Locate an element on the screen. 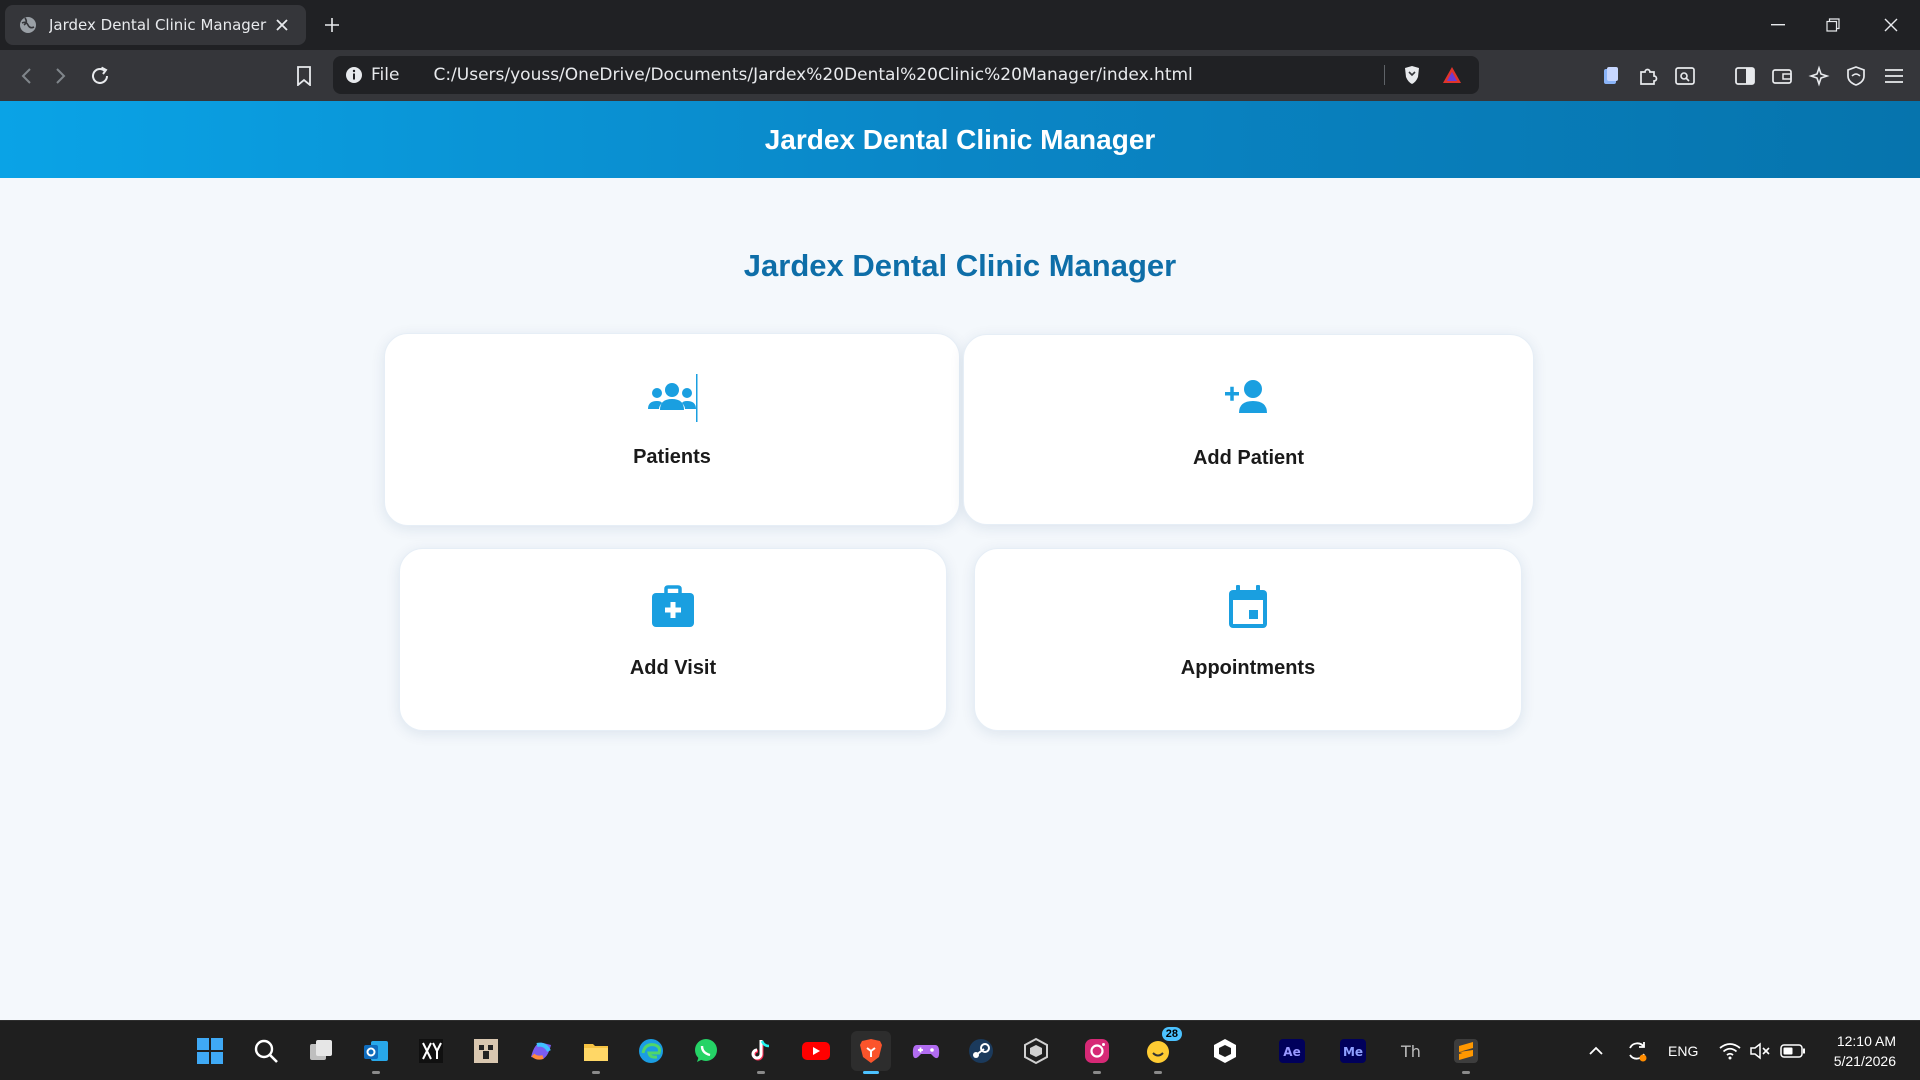 This screenshot has width=1920, height=1080. reader-icon is located at coordinates (1685, 76).